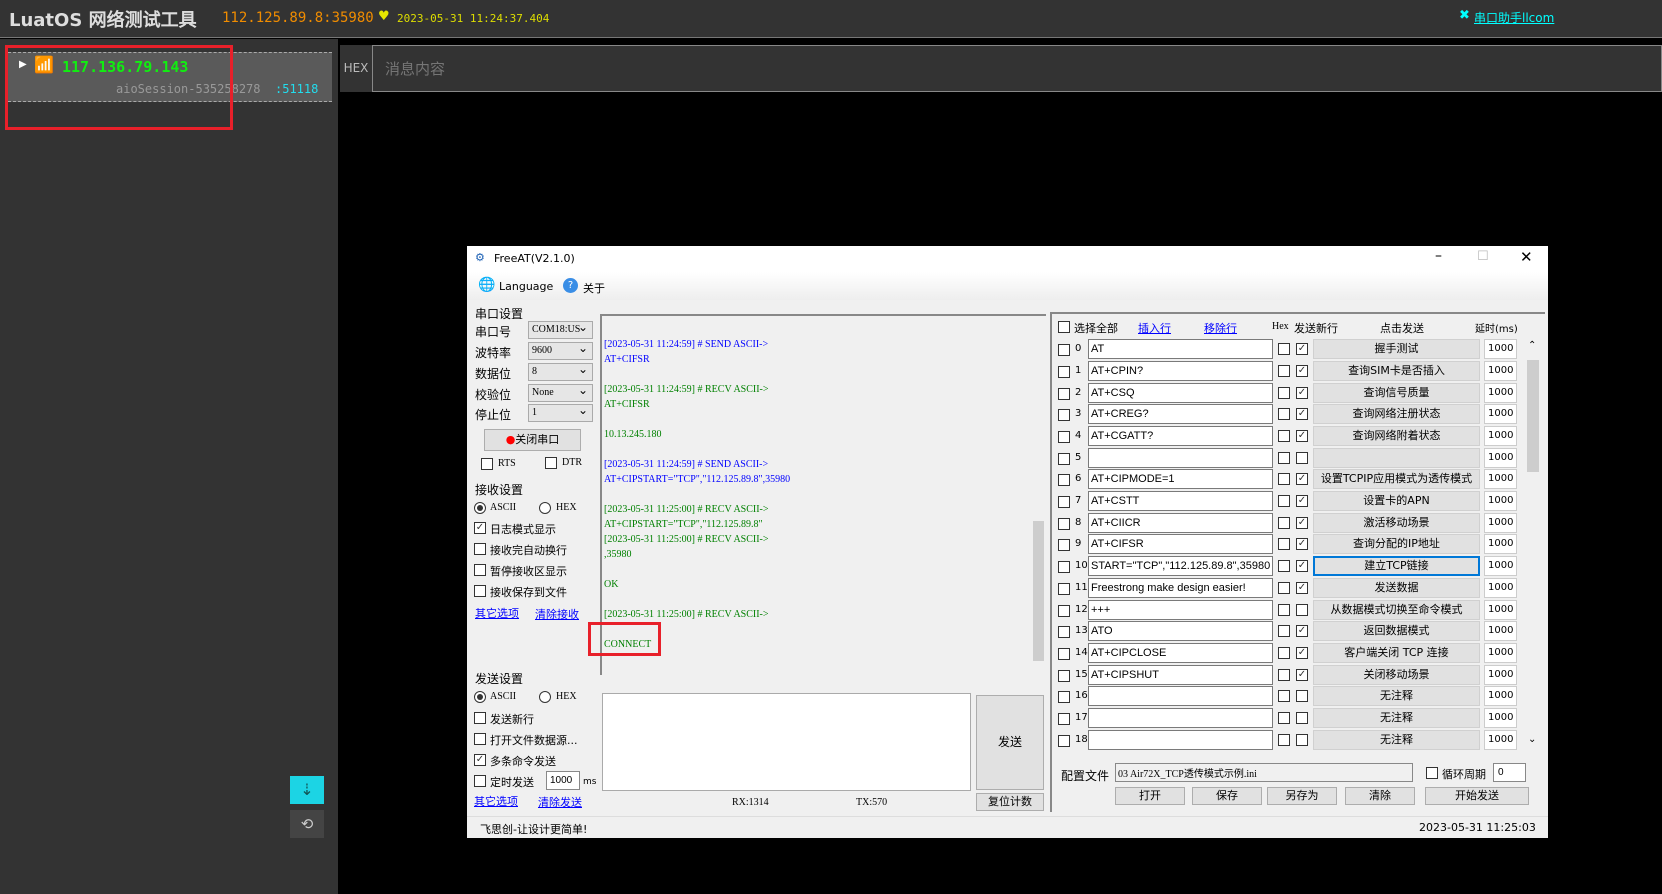 The width and height of the screenshot is (1662, 894). Describe the element at coordinates (1396, 653) in the screenshot. I see `command-send-button: 客户端关闭 TCP 连接` at that location.